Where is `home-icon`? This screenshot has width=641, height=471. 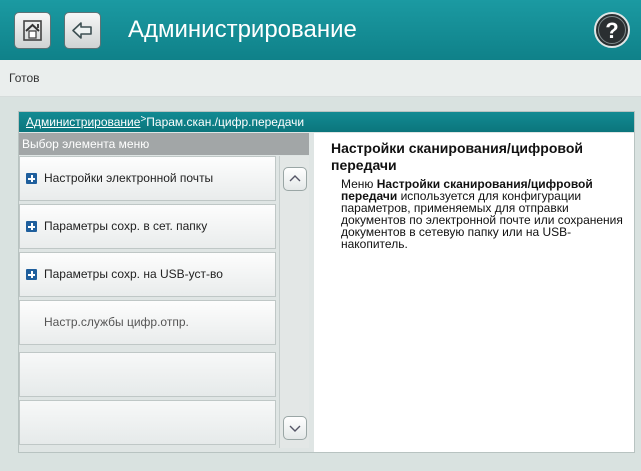 home-icon is located at coordinates (32, 30).